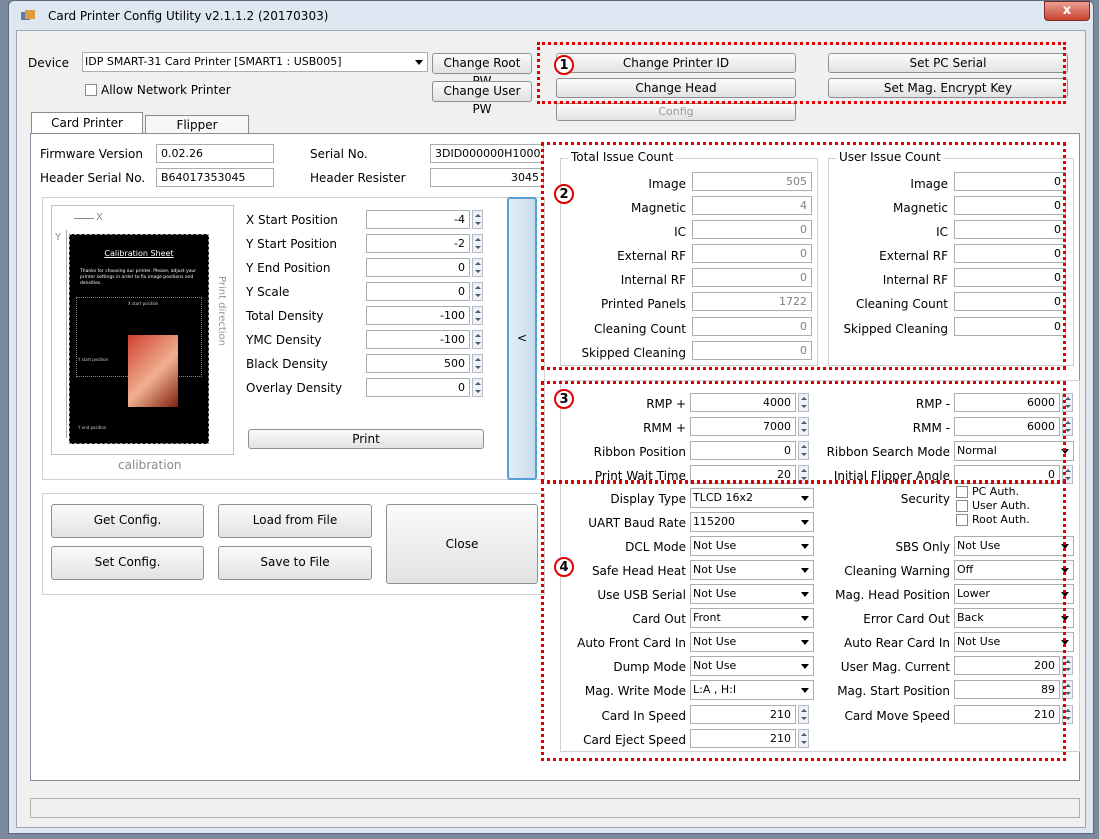  What do you see at coordinates (418, 363) in the screenshot?
I see `param-field-black-density: 500` at bounding box center [418, 363].